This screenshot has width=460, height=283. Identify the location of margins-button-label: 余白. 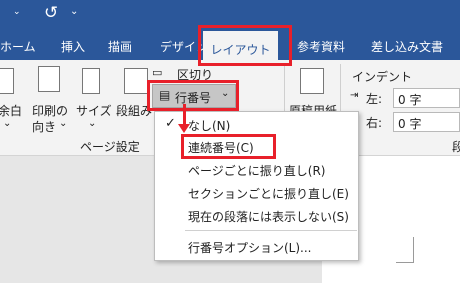
(11, 110).